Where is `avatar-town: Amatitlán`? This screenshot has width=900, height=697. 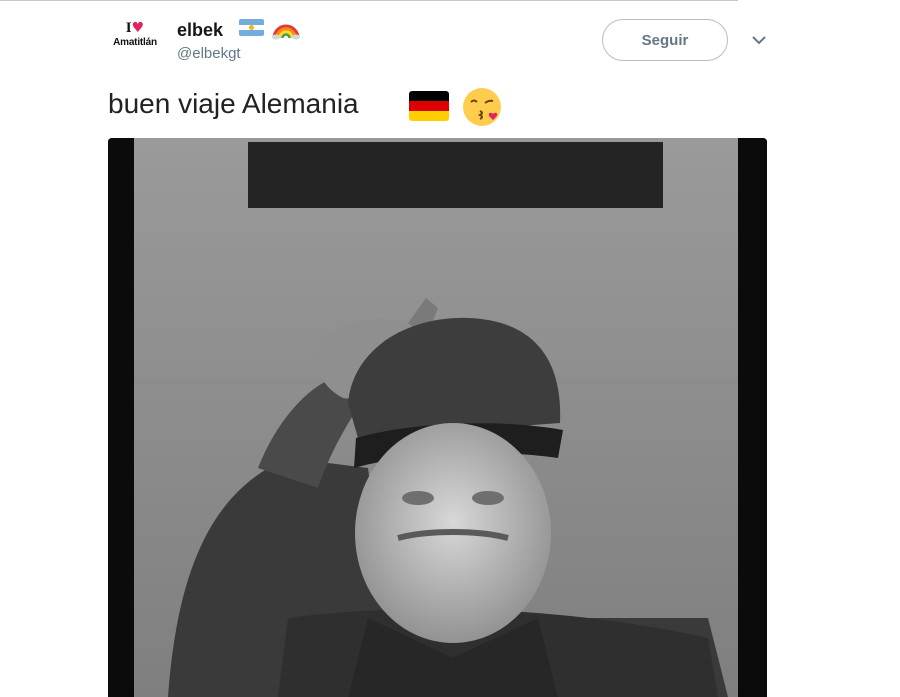
avatar-town: Amatitlán is located at coordinates (135, 42).